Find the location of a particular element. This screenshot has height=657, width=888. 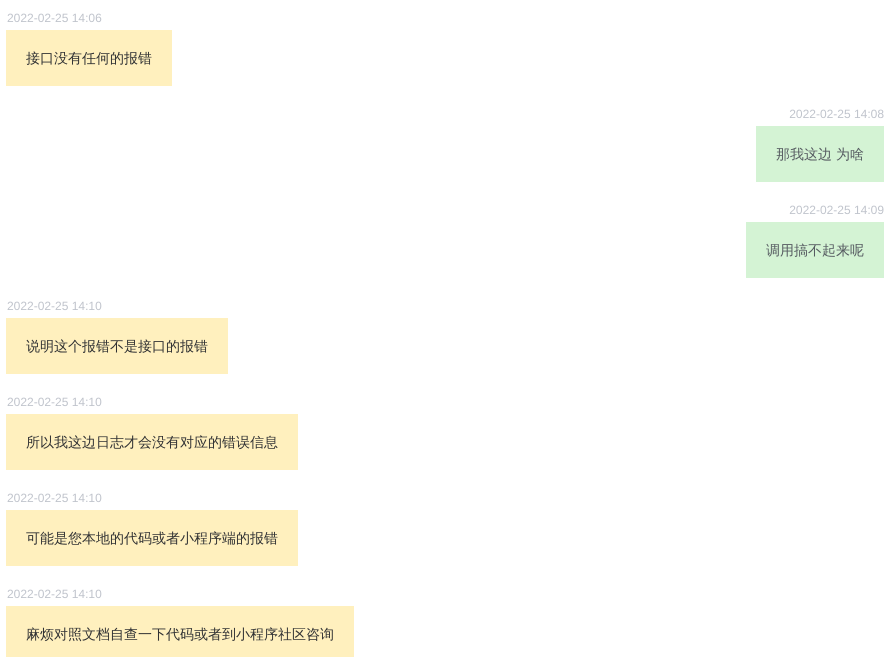

chat-bubble: 可能是您本地的代码或者小程序端的报错 is located at coordinates (152, 538).